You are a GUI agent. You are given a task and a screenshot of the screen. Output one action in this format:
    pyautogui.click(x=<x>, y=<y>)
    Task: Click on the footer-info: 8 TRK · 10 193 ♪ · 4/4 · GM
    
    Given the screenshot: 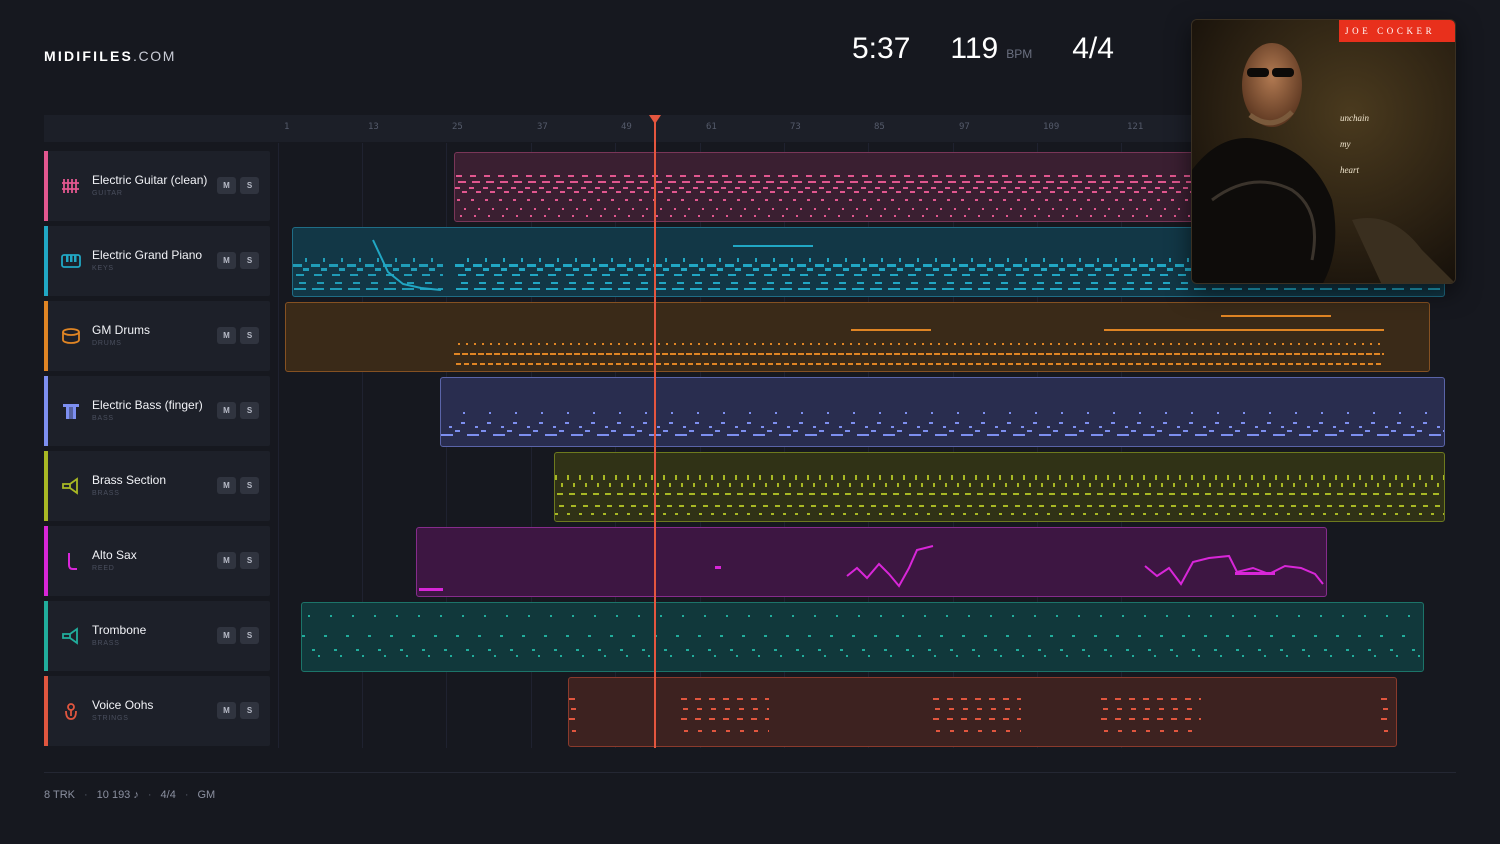 What is the action you would take?
    pyautogui.click(x=129, y=795)
    